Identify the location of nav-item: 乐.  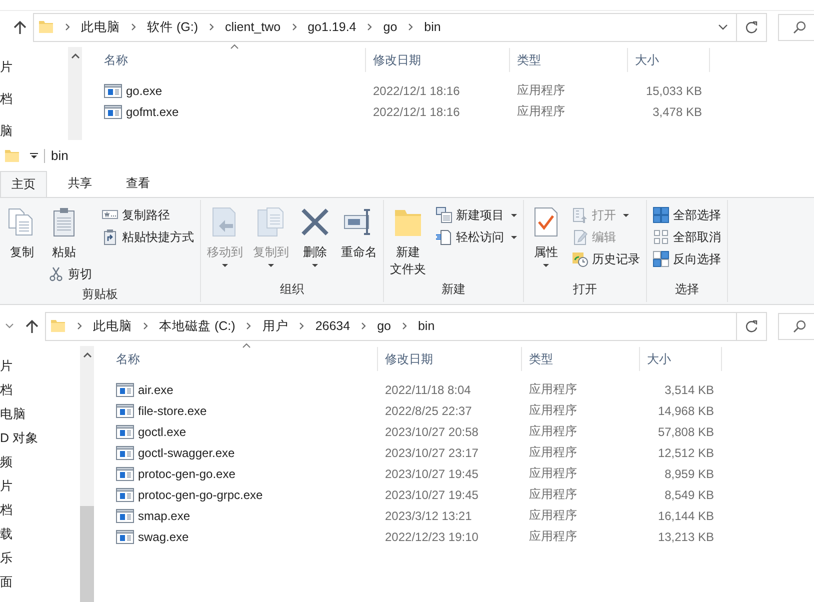
(6, 558).